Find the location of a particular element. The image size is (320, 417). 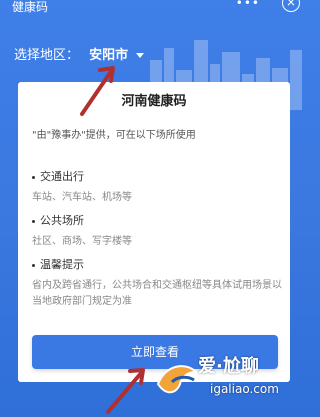

region-value: 安阳市 is located at coordinates (108, 53).